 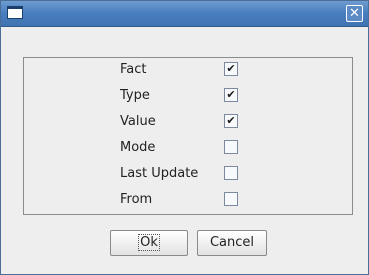 I want to click on cancel-button: Cancel, so click(x=232, y=243).